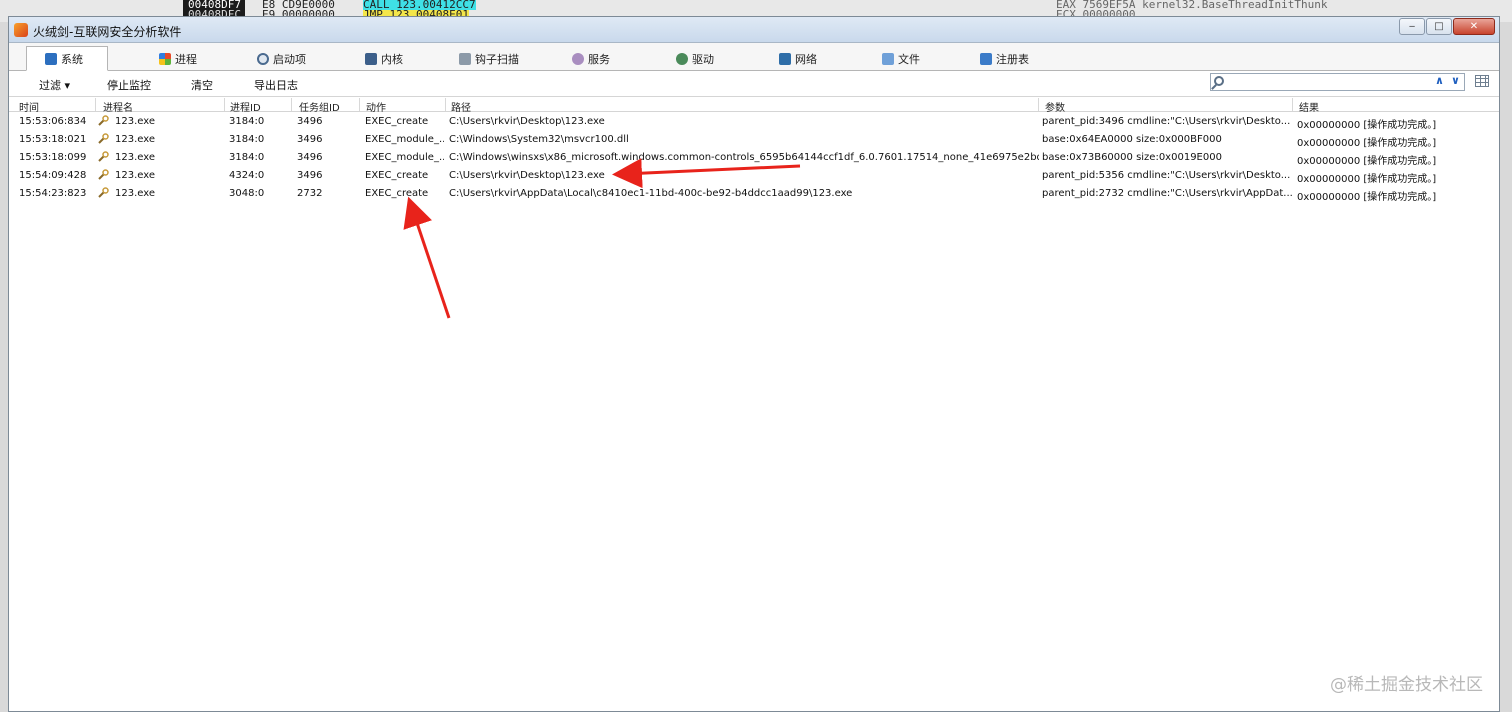 The image size is (1512, 712). What do you see at coordinates (1482, 81) in the screenshot?
I see `column-settings-icon` at bounding box center [1482, 81].